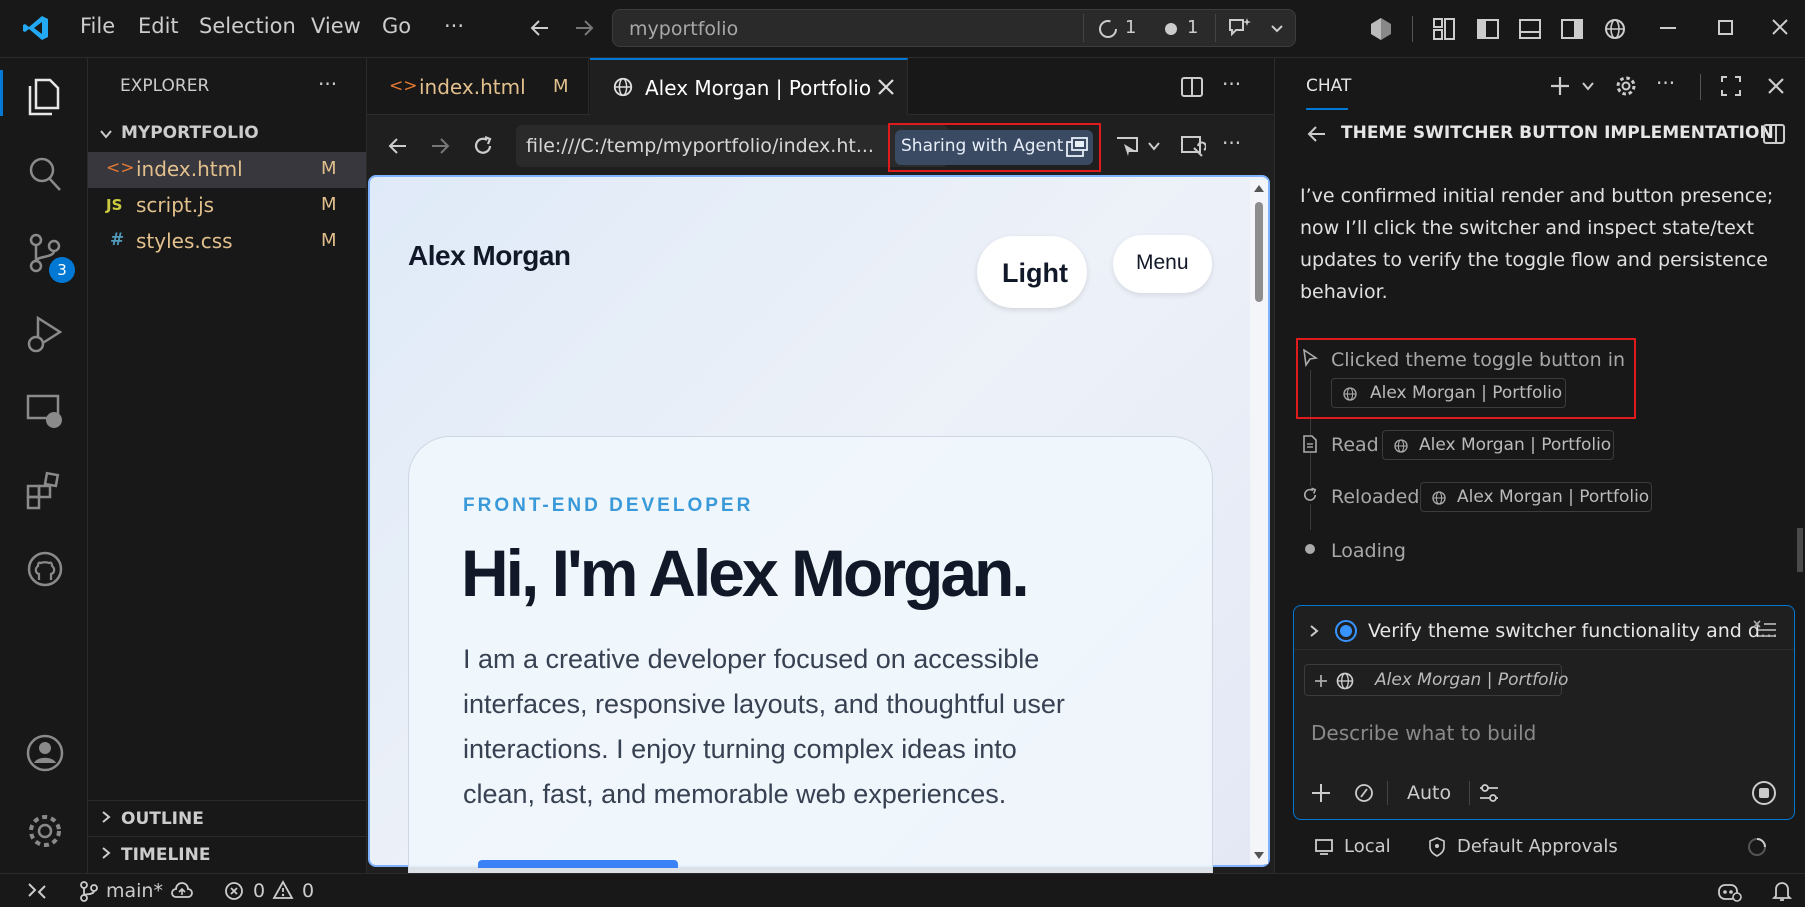 This screenshot has width=1805, height=907. What do you see at coordinates (954, 28) in the screenshot?
I see `command-center: myportfolio 1 1` at bounding box center [954, 28].